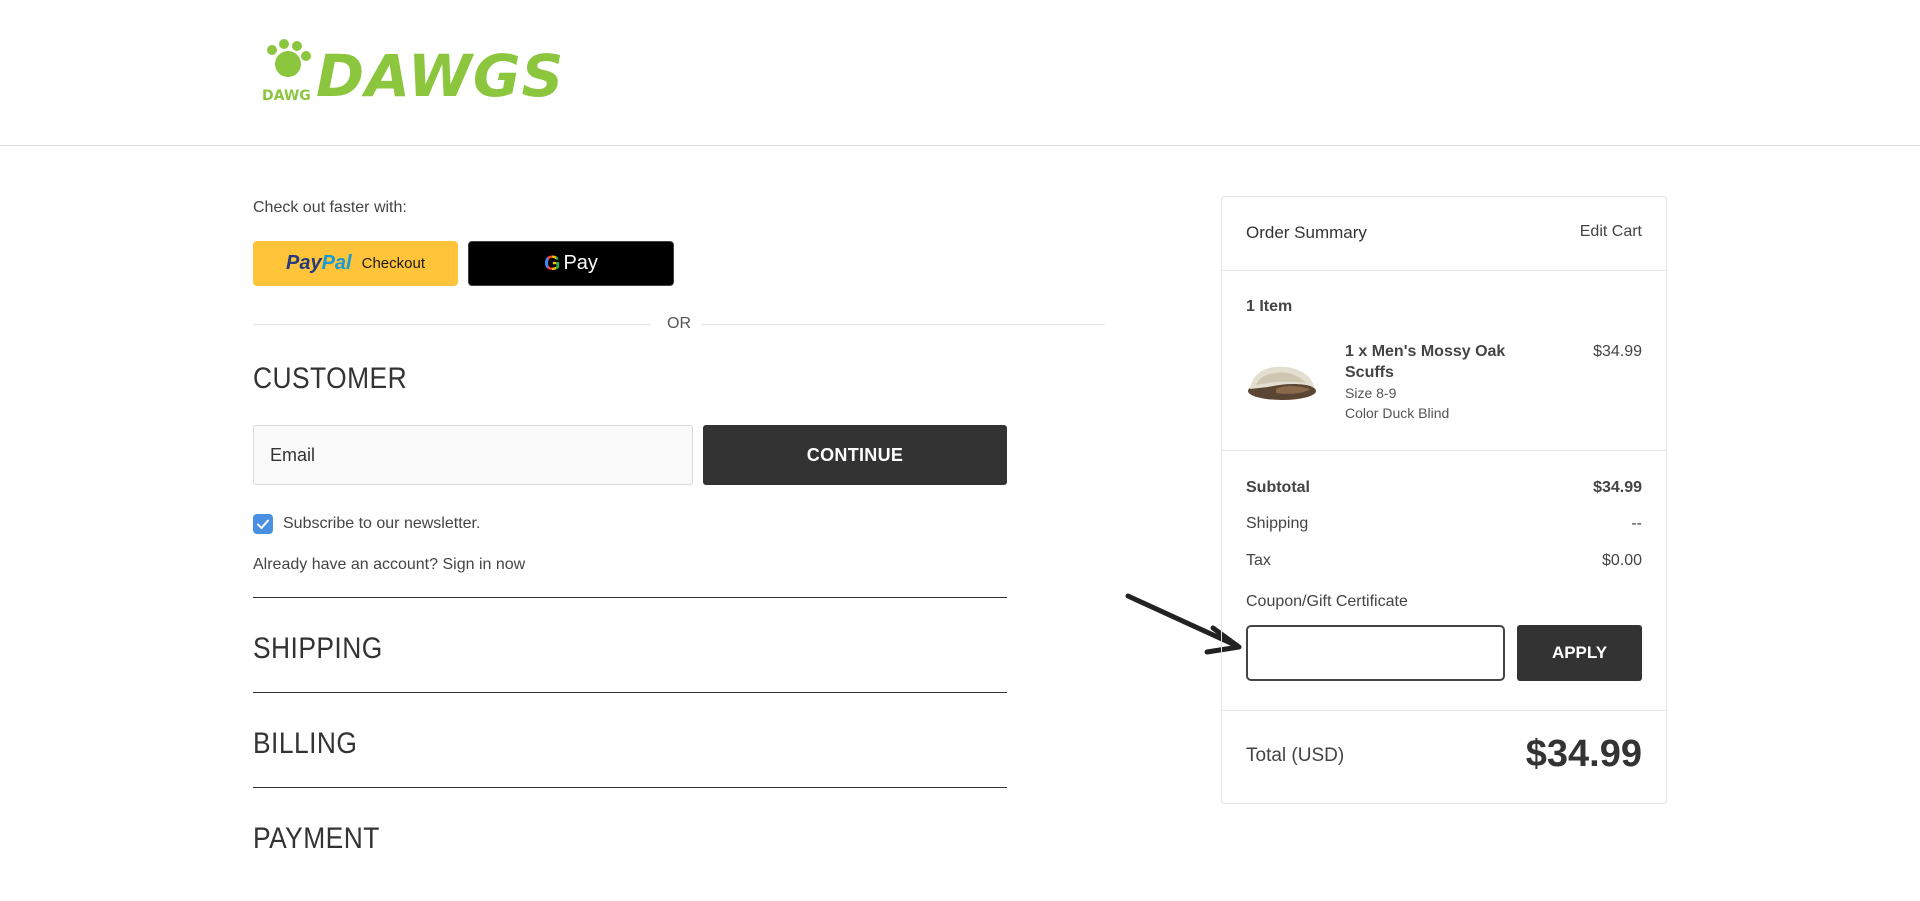 Image resolution: width=1920 pixels, height=901 pixels. What do you see at coordinates (1425, 362) in the screenshot?
I see `item-name: 1 x Men's Mossy Oak Scuffs` at bounding box center [1425, 362].